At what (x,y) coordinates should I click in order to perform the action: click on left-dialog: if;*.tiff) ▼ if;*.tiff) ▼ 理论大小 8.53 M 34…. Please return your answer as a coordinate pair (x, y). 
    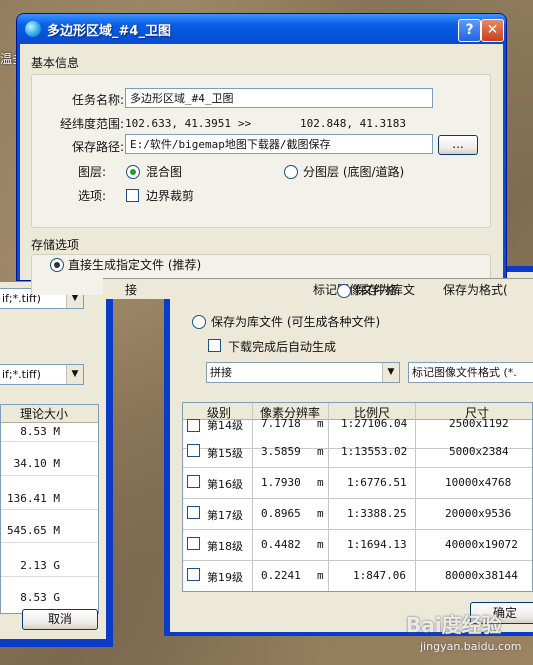
    Looking at the image, I should click on (56, 464).